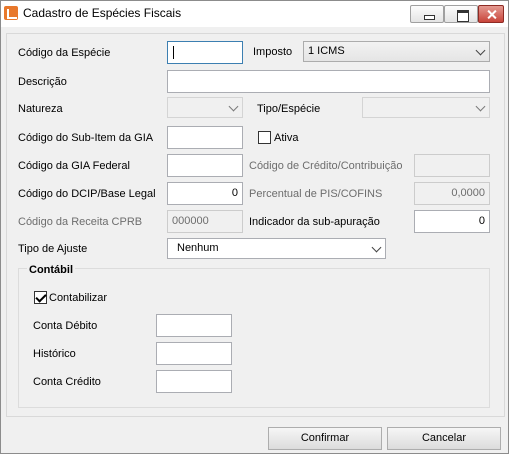 This screenshot has height=454, width=509. Describe the element at coordinates (326, 166) in the screenshot. I see `codigo-credito-label: Código de Crédito/Contribuição` at that location.